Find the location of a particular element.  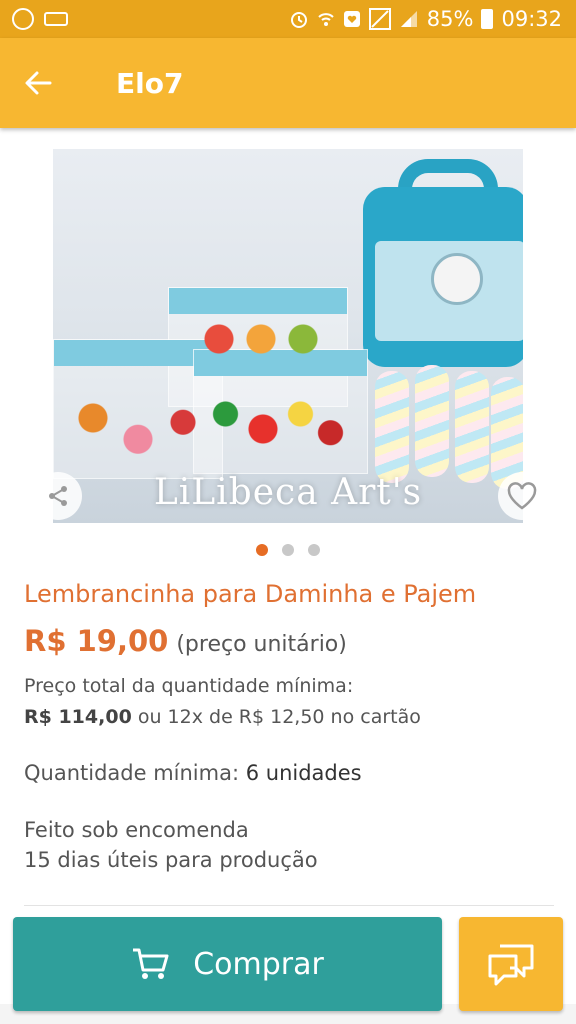

cart-icon is located at coordinates (151, 963).